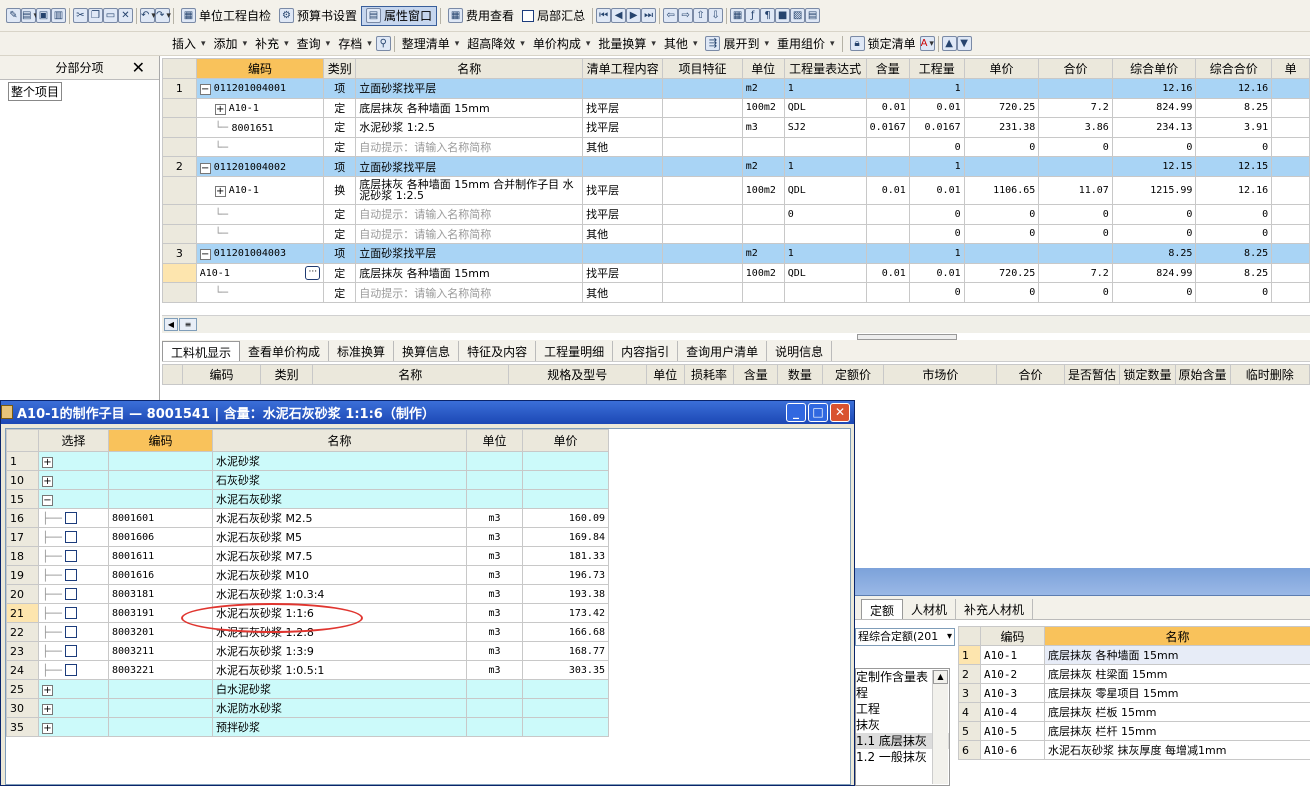  What do you see at coordinates (701, 15) in the screenshot?
I see `move-up-icon: ⇧` at bounding box center [701, 15].